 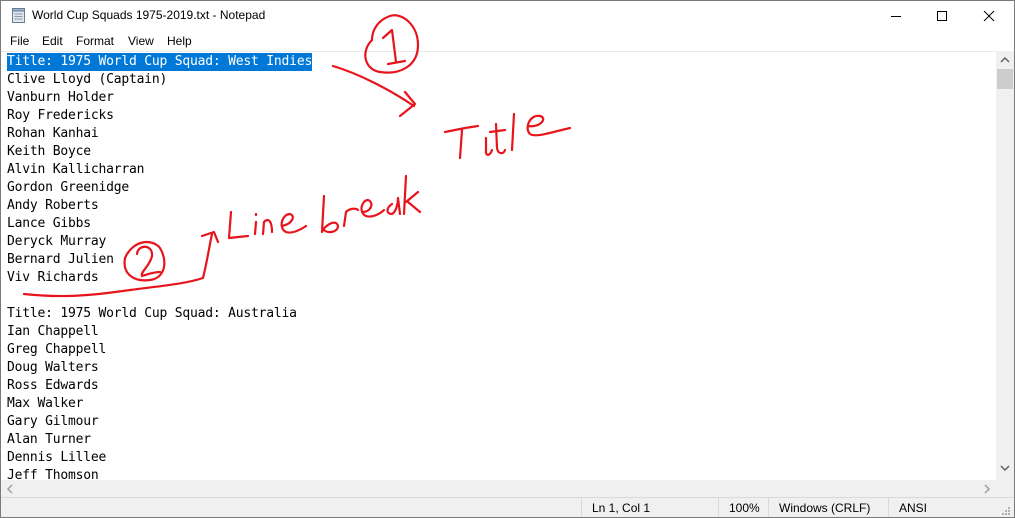 What do you see at coordinates (49, 224) in the screenshot?
I see `text-line: Lance Gibbs` at bounding box center [49, 224].